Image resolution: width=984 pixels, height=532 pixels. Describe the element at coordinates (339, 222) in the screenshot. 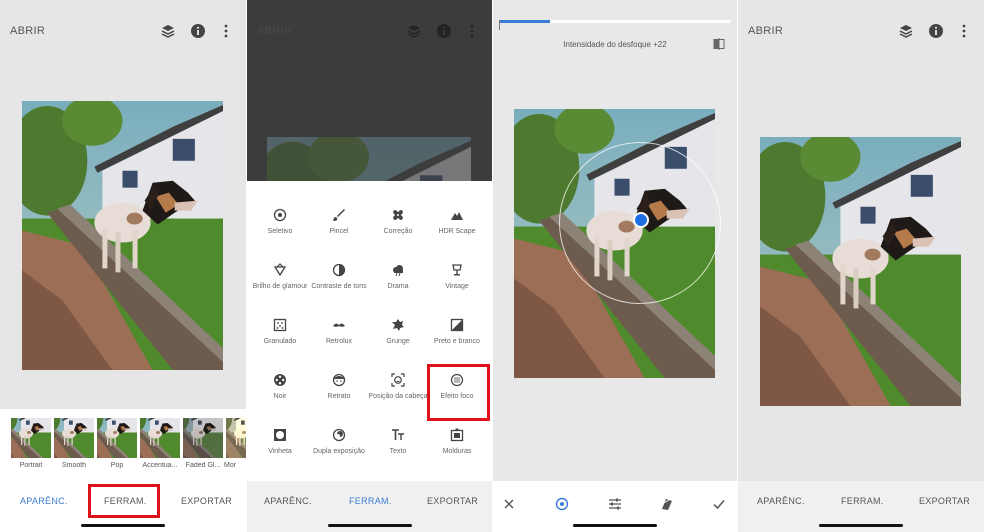

I see `tool-brush: Pincel` at that location.